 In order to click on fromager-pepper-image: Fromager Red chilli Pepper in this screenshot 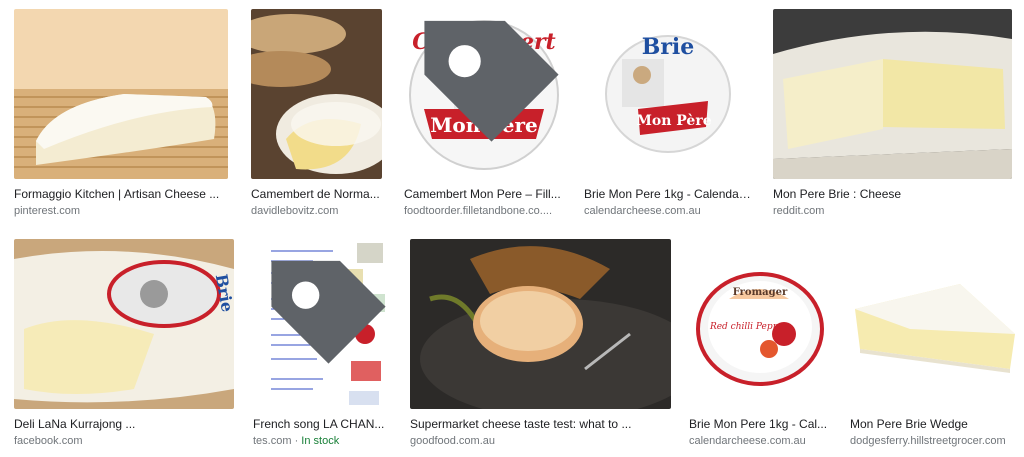, I will do `click(760, 324)`.